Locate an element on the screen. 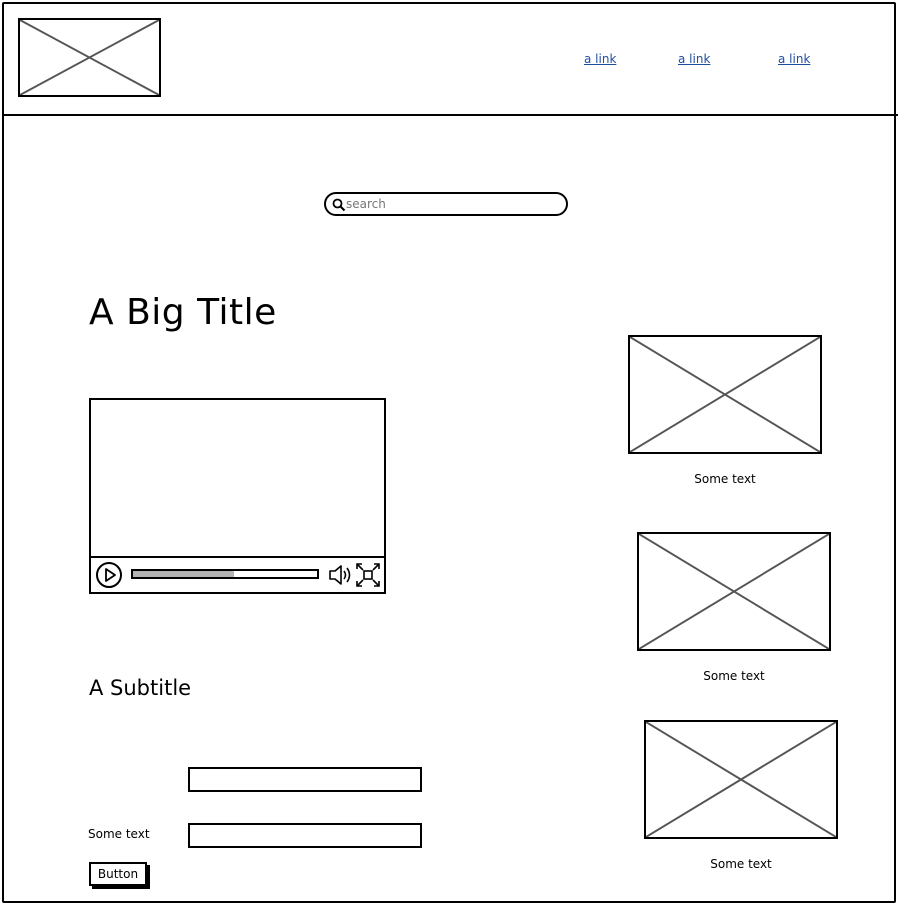 This screenshot has width=901, height=907. page-title: A Big Title is located at coordinates (183, 312).